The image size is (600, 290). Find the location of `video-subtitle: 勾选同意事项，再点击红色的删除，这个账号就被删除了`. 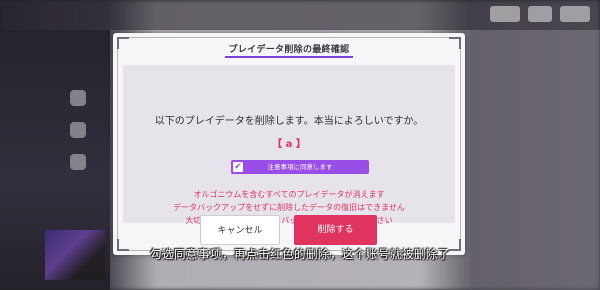

video-subtitle: 勾选同意事项，再点击红色的删除，这个账号就被删除了 is located at coordinates (300, 254).